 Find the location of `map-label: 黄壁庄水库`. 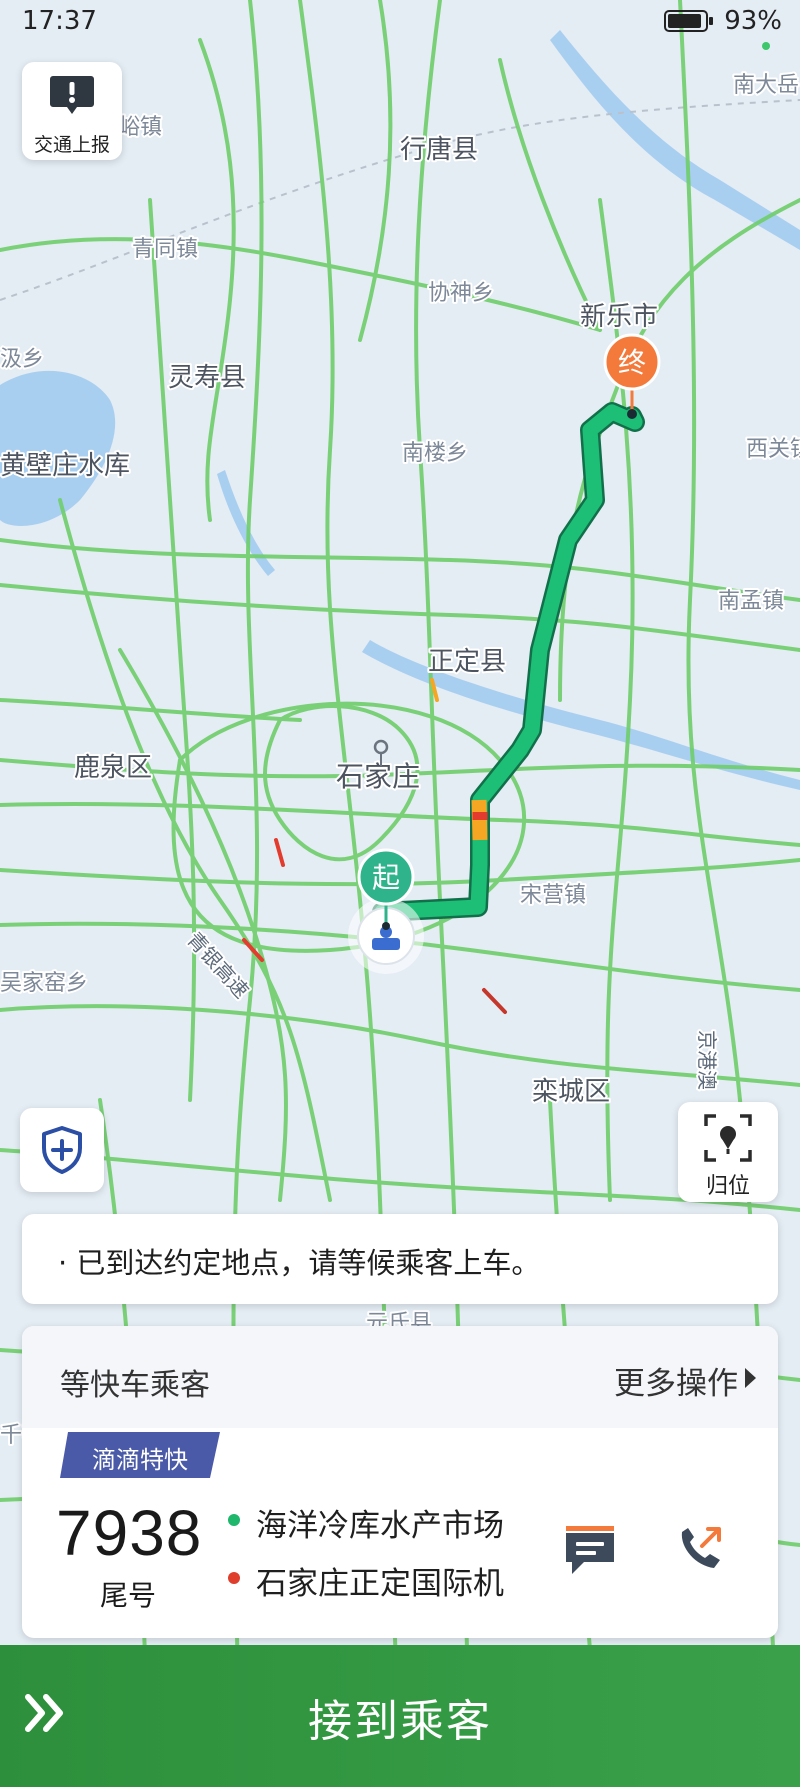

map-label: 黄壁庄水库 is located at coordinates (65, 466).